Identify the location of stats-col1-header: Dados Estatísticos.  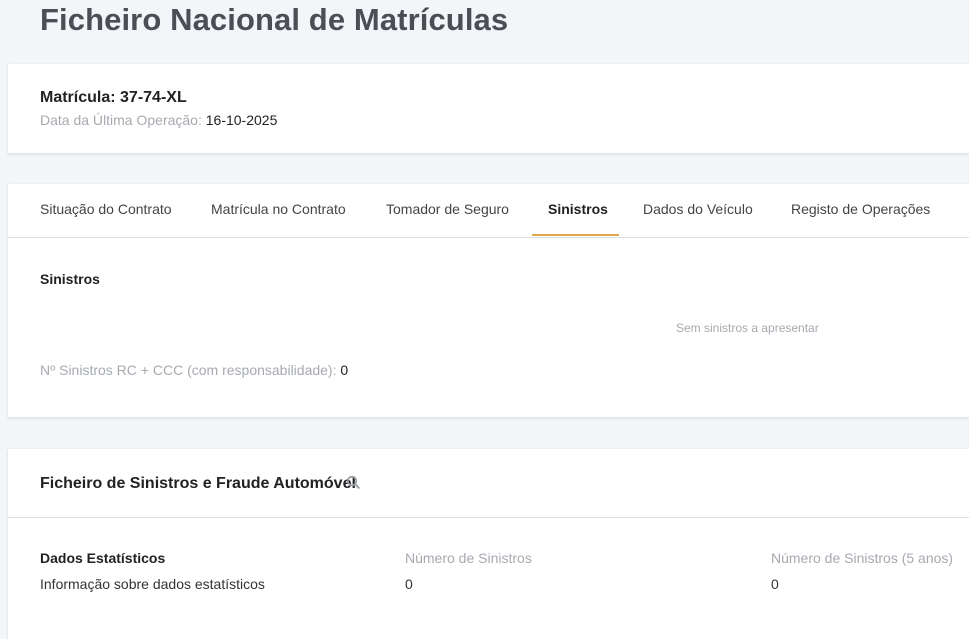
(103, 558).